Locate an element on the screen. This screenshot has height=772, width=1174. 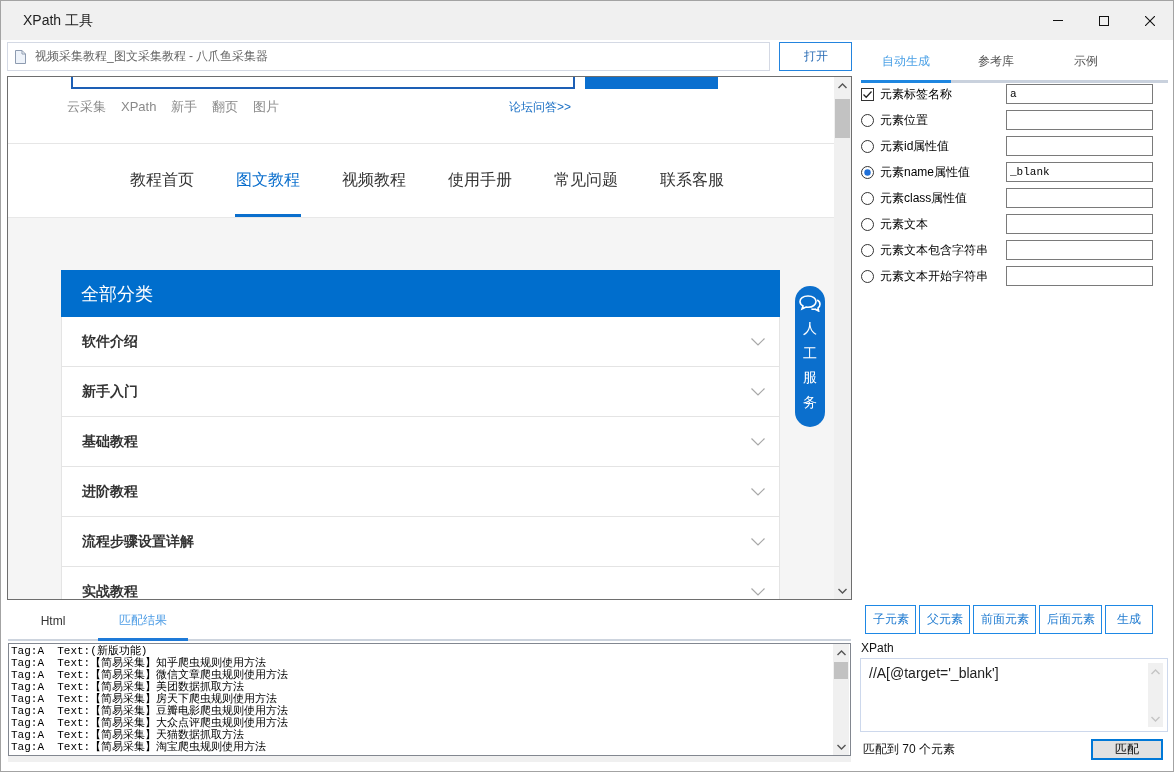
action-button: 生成 is located at coordinates (1129, 619).